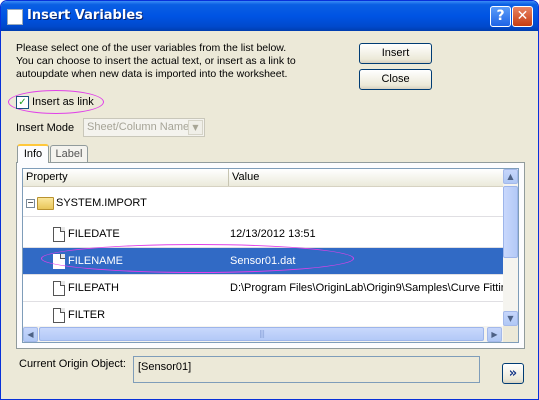  What do you see at coordinates (30, 334) in the screenshot?
I see `scroll-left-icon: ◀` at bounding box center [30, 334].